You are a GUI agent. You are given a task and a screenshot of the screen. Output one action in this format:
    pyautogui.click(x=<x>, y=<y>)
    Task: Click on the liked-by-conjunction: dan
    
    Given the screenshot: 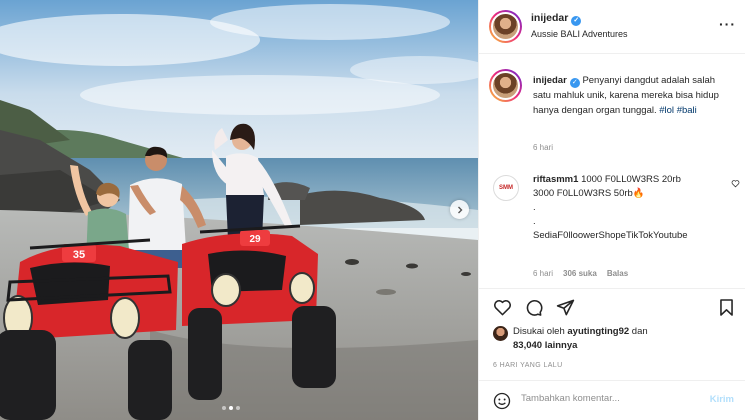 What is the action you would take?
    pyautogui.click(x=639, y=331)
    